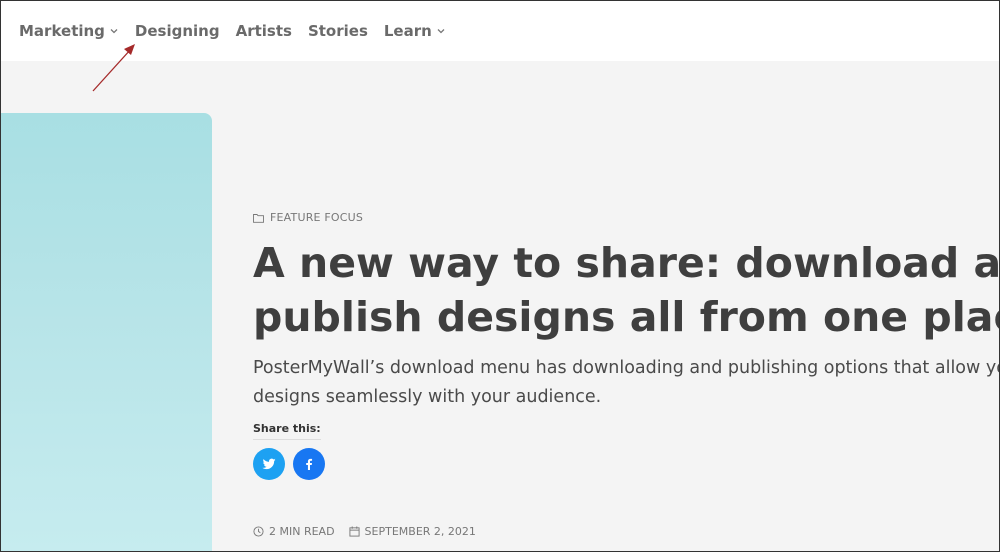 The width and height of the screenshot is (1000, 552). I want to click on title-line: publish designs all from one place!, so click(626, 317).